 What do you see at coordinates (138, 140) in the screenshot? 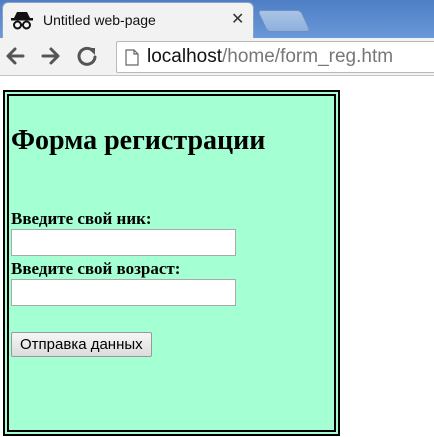
I see `page-title: Форма регистрации` at bounding box center [138, 140].